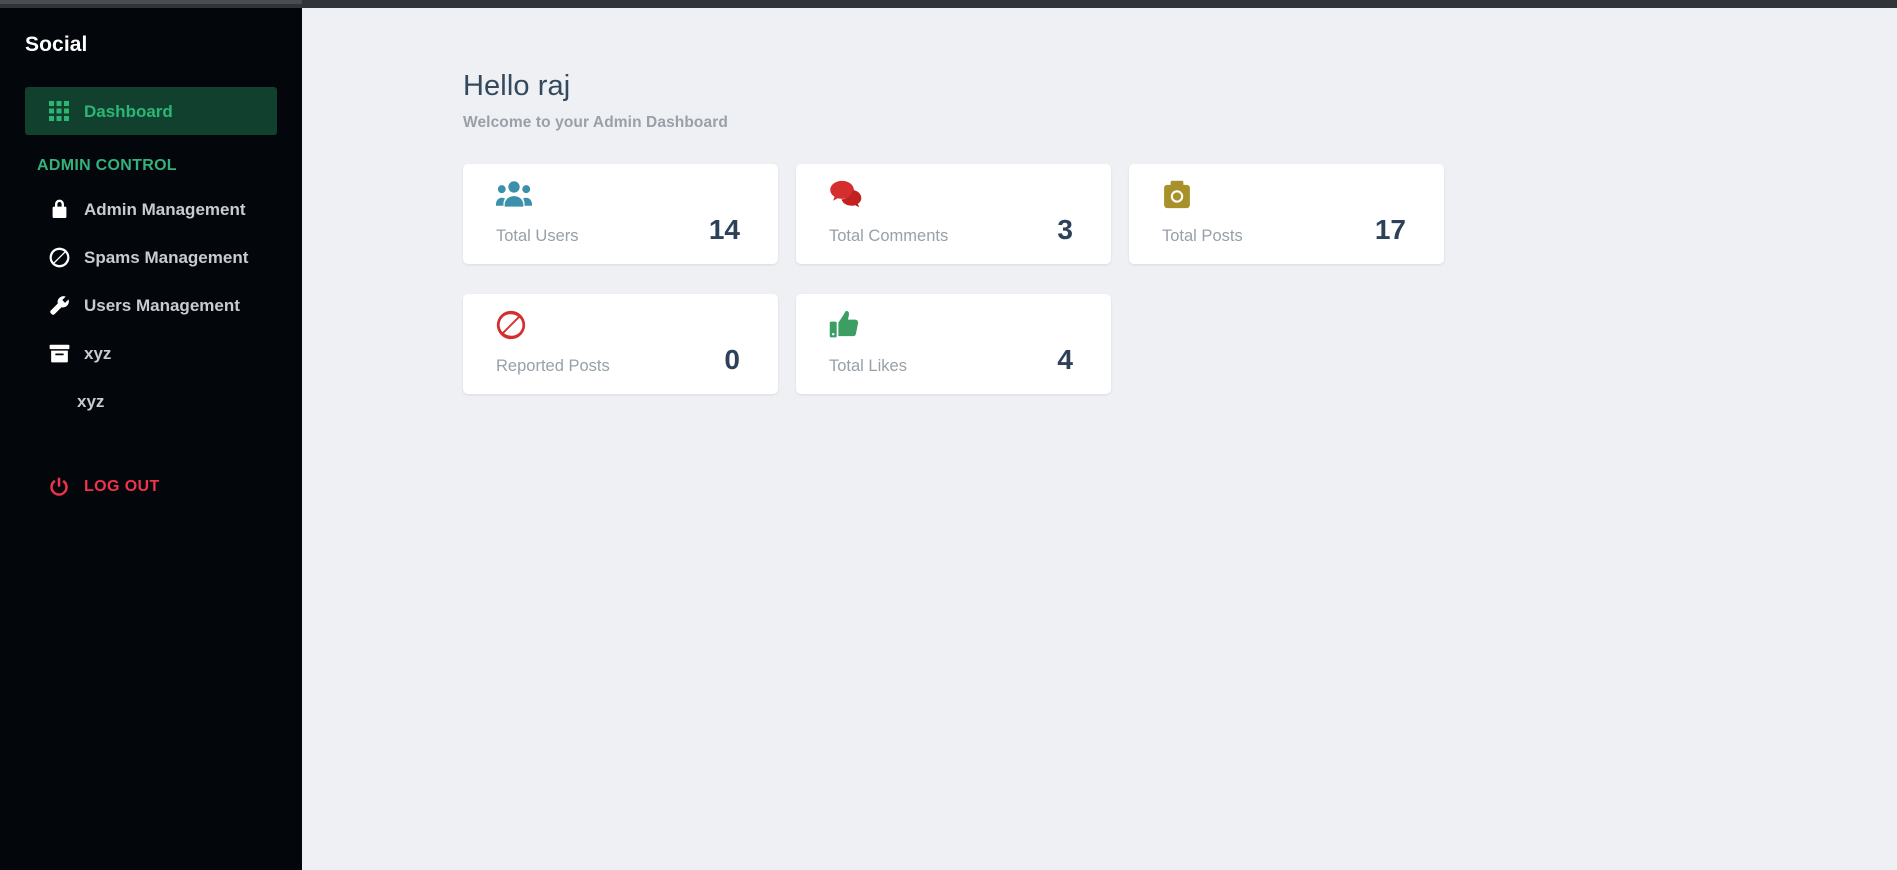 The image size is (1897, 870). Describe the element at coordinates (595, 123) in the screenshot. I see `page-subtitle: Welcome to your Admin Dashboard` at that location.